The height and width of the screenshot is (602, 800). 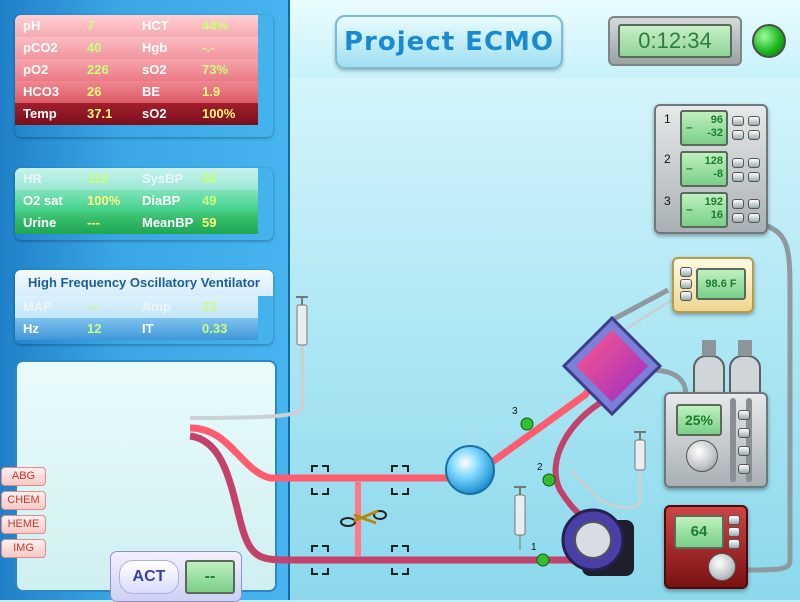 I want to click on pressure-3-top: 192, so click(x=713, y=202).